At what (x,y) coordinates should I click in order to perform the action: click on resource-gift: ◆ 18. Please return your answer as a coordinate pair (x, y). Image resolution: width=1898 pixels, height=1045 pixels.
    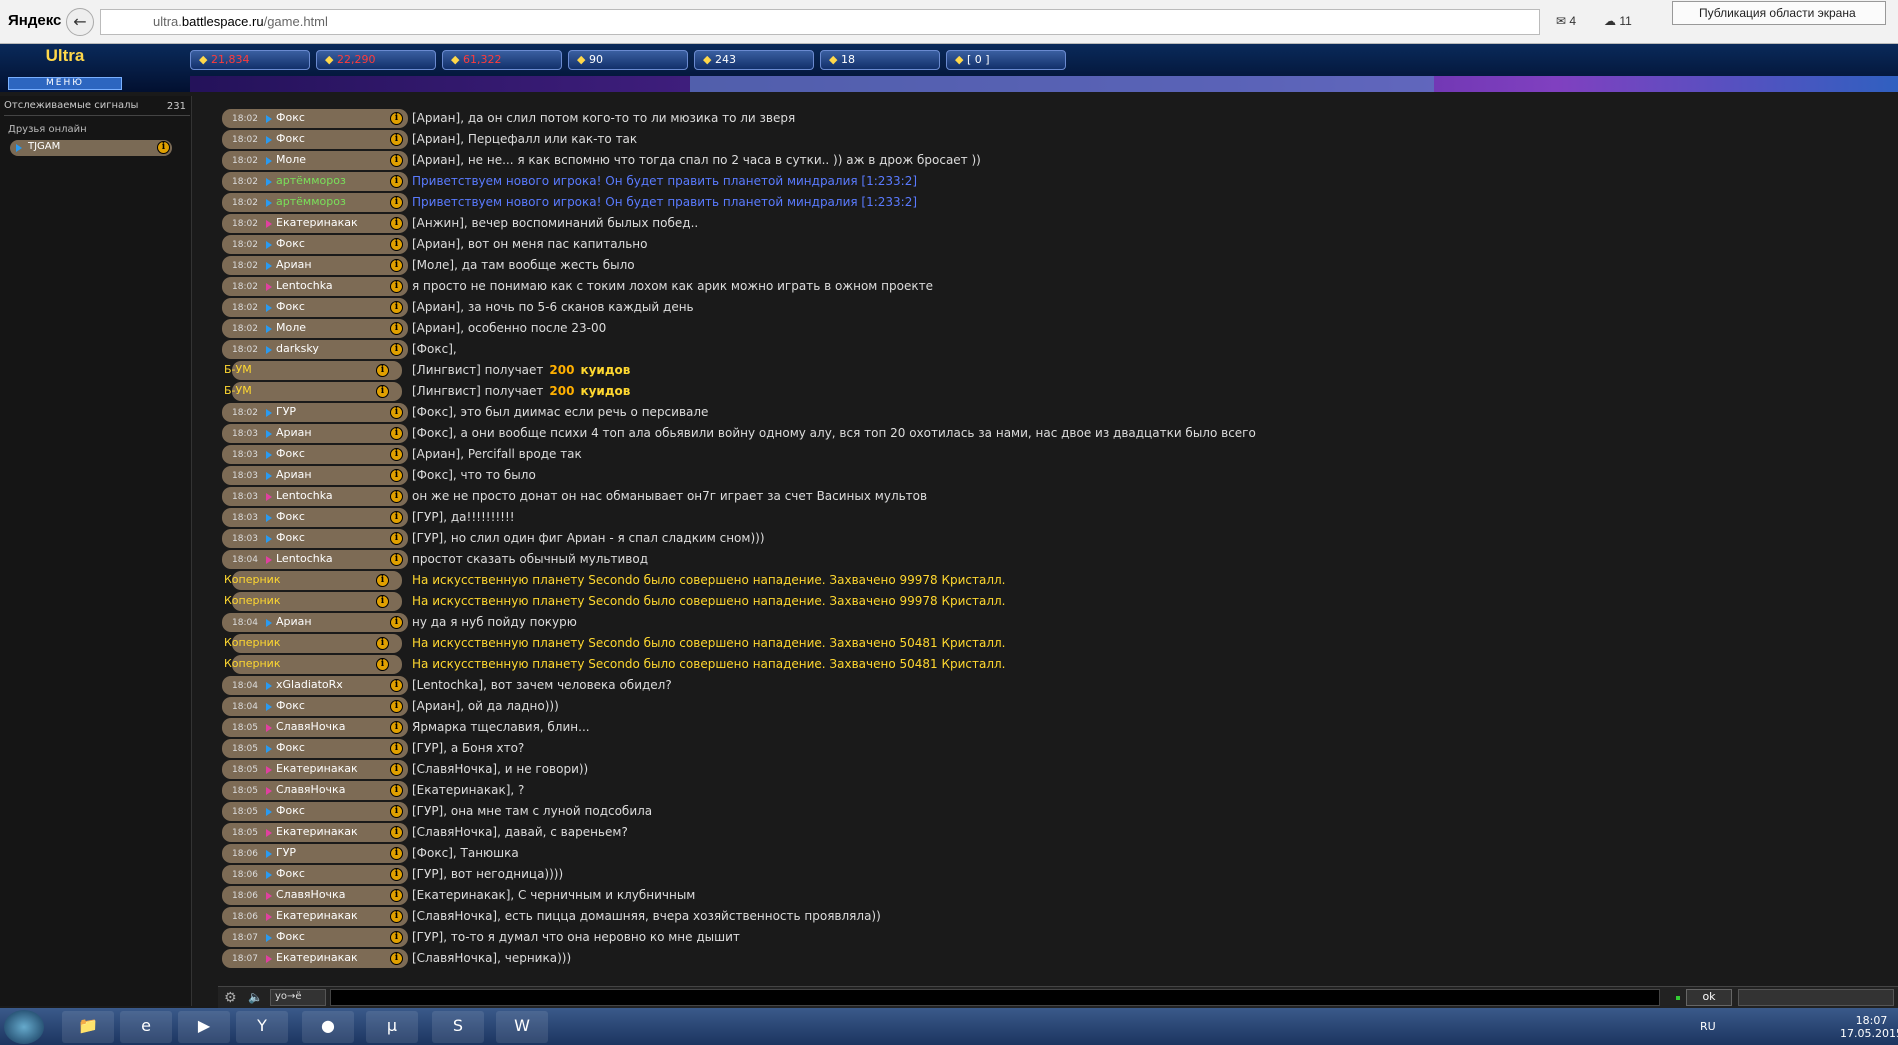
    Looking at the image, I should click on (880, 60).